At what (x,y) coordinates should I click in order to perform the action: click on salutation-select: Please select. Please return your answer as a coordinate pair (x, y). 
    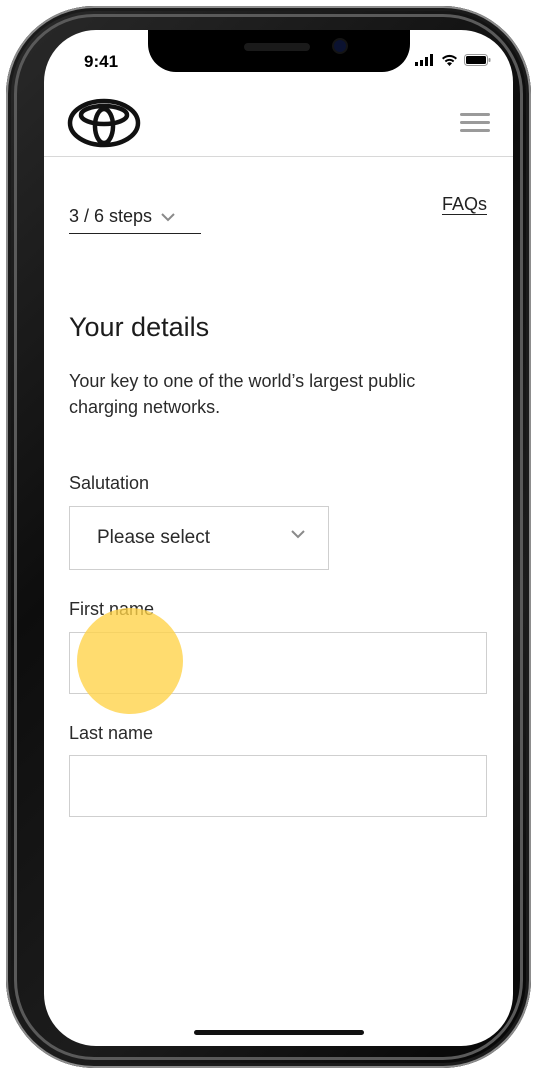
    Looking at the image, I should click on (199, 538).